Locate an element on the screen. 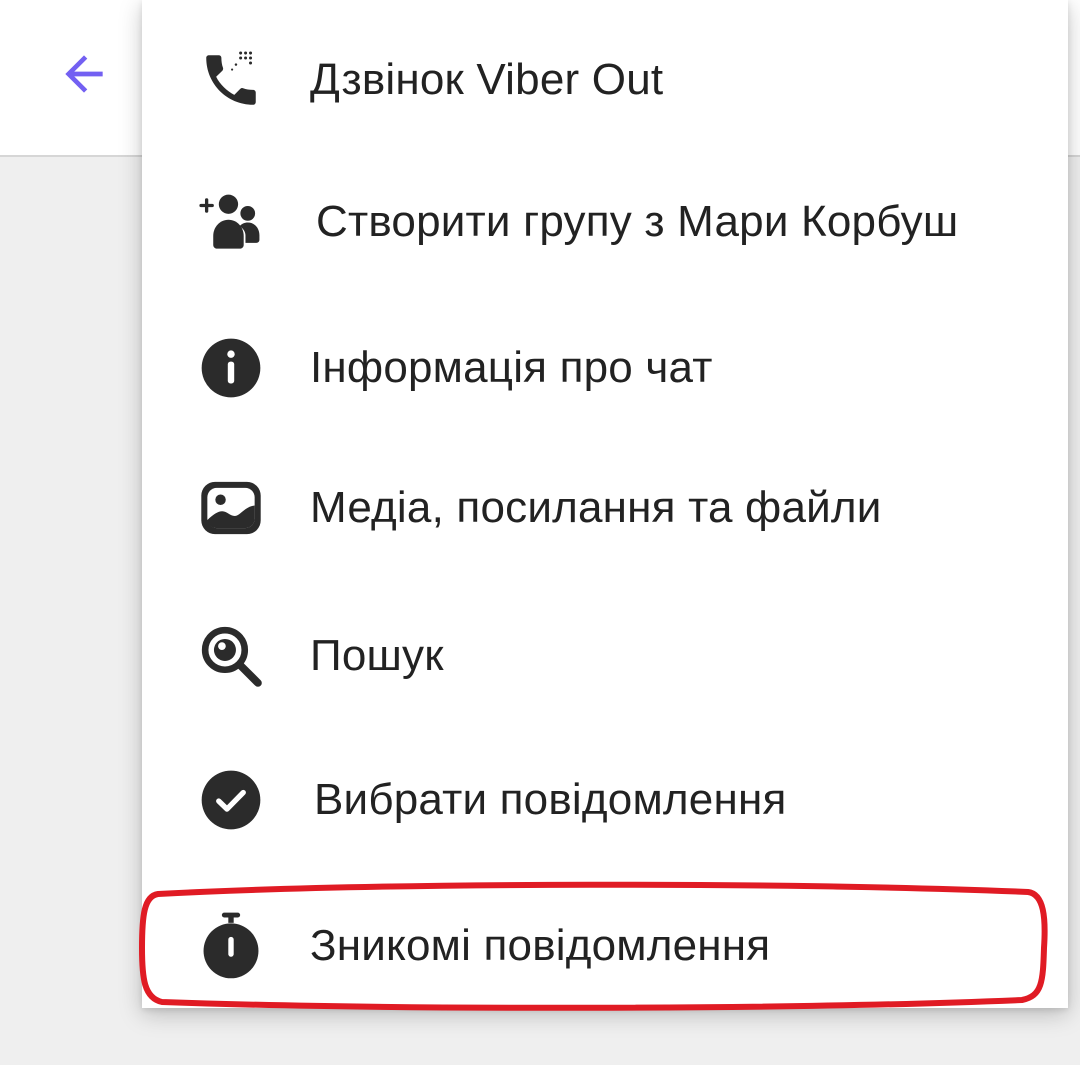  menu-item-label: Вибрати повідомлення is located at coordinates (550, 799).